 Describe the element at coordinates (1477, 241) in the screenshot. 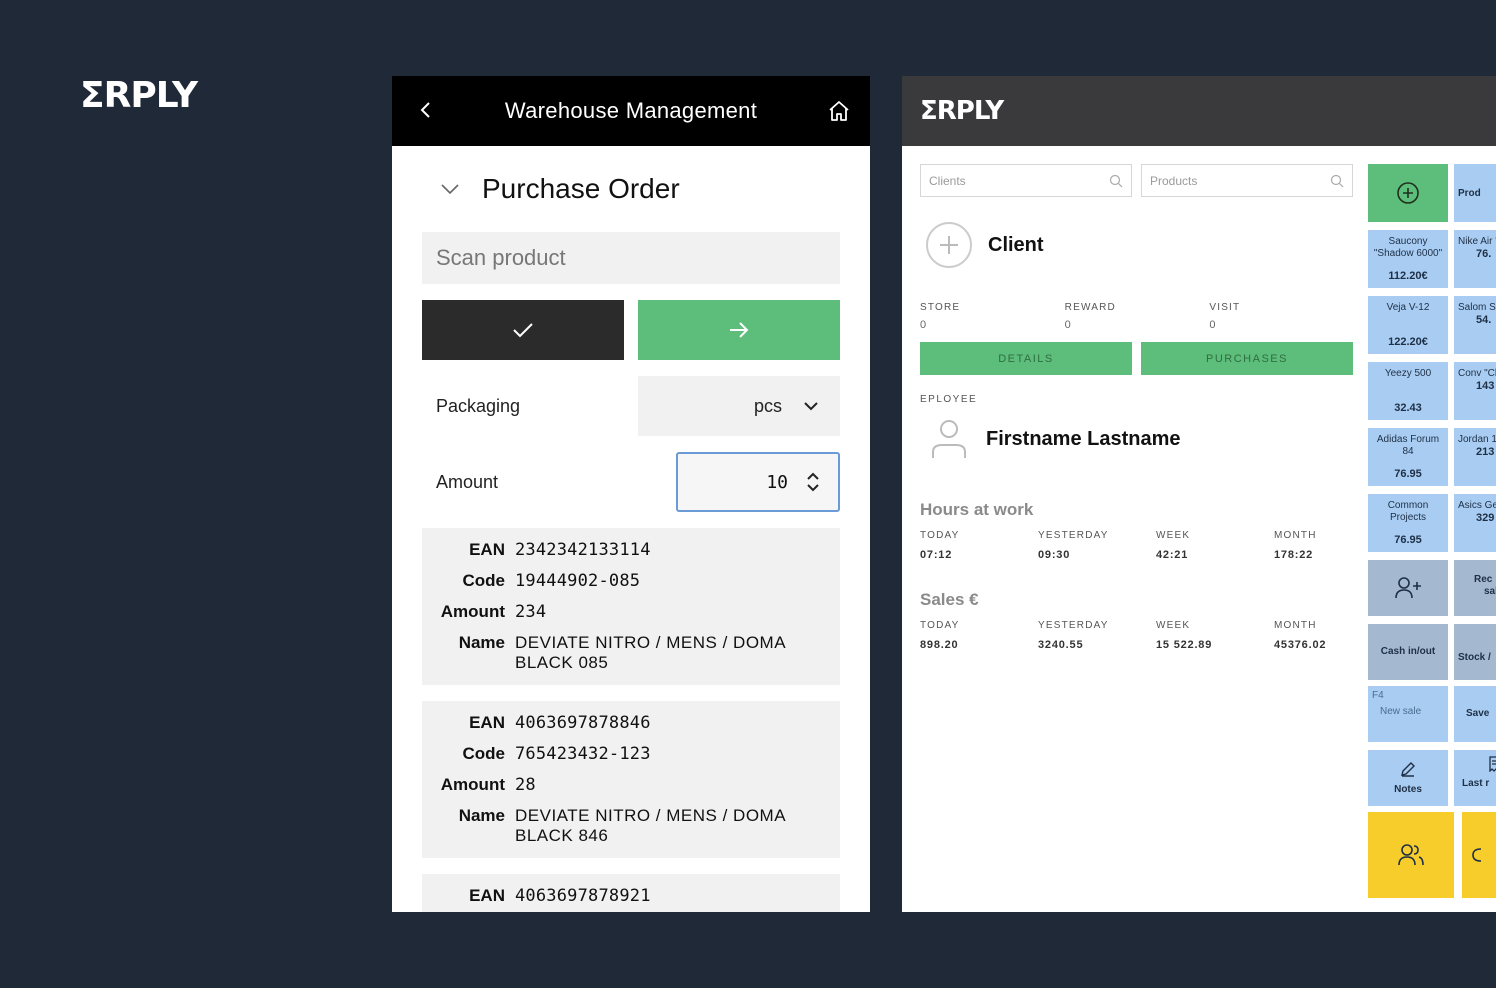

I see `product-name: Nike Air '0` at that location.